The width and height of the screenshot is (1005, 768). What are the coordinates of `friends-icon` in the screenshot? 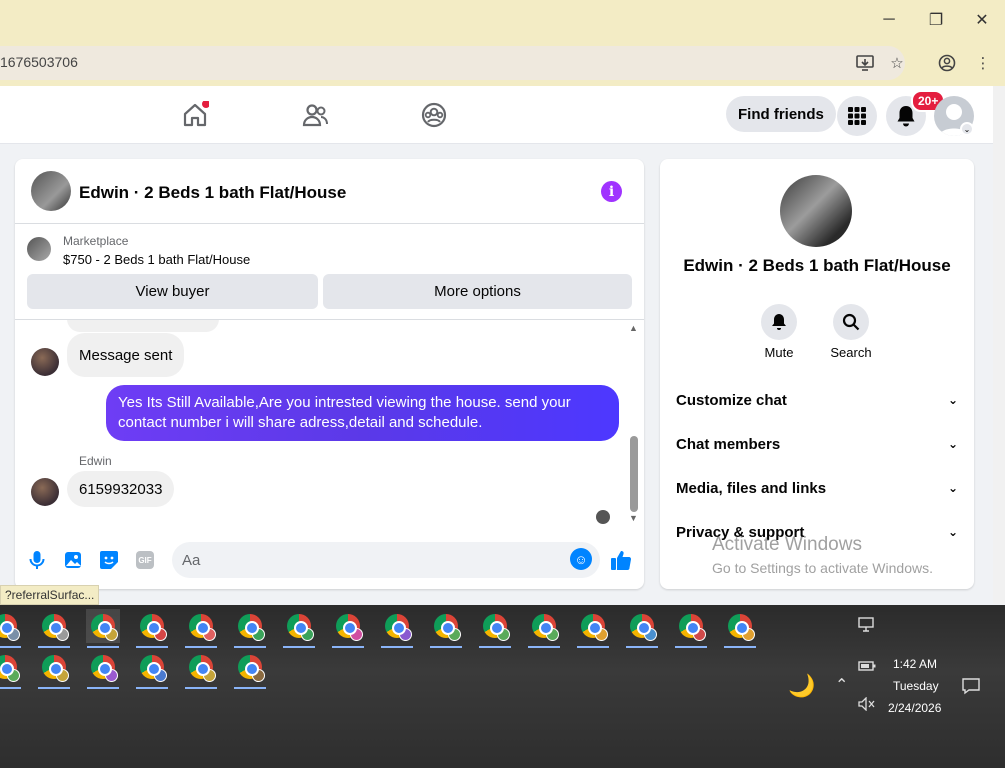 It's located at (315, 115).